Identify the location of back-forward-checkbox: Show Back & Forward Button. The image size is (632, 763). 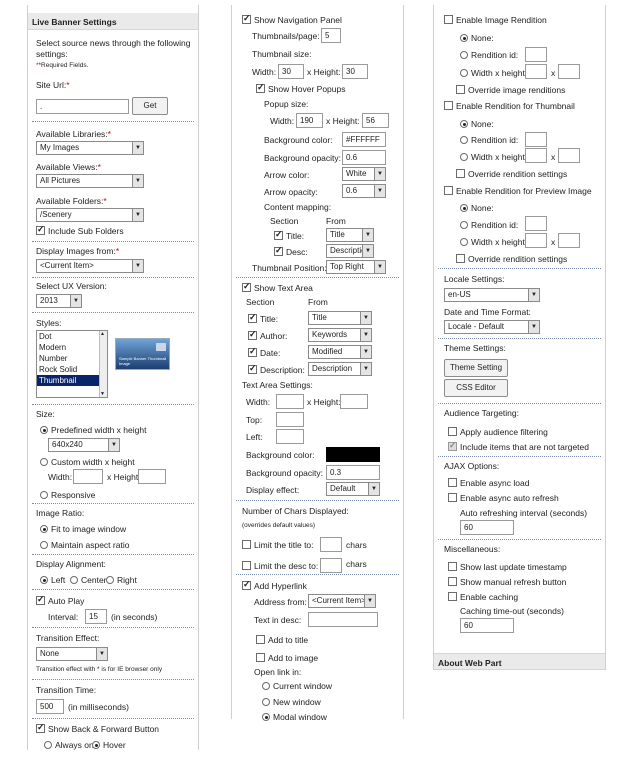
(97, 728).